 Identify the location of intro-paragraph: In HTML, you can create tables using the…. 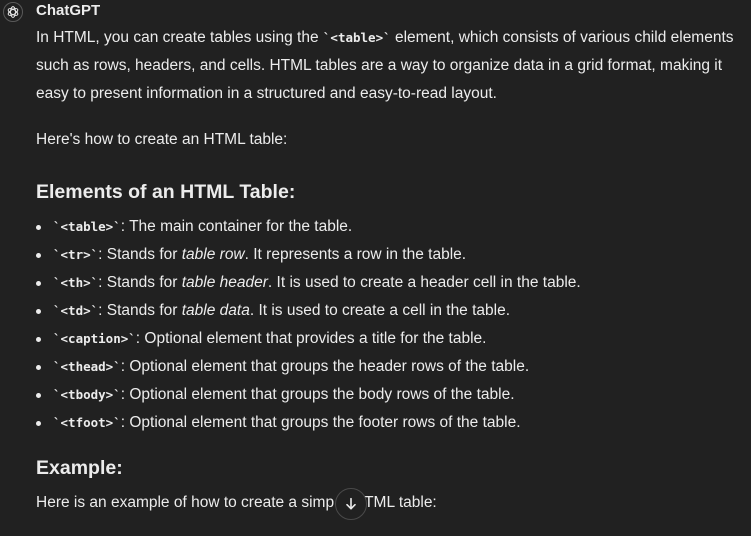
(388, 66).